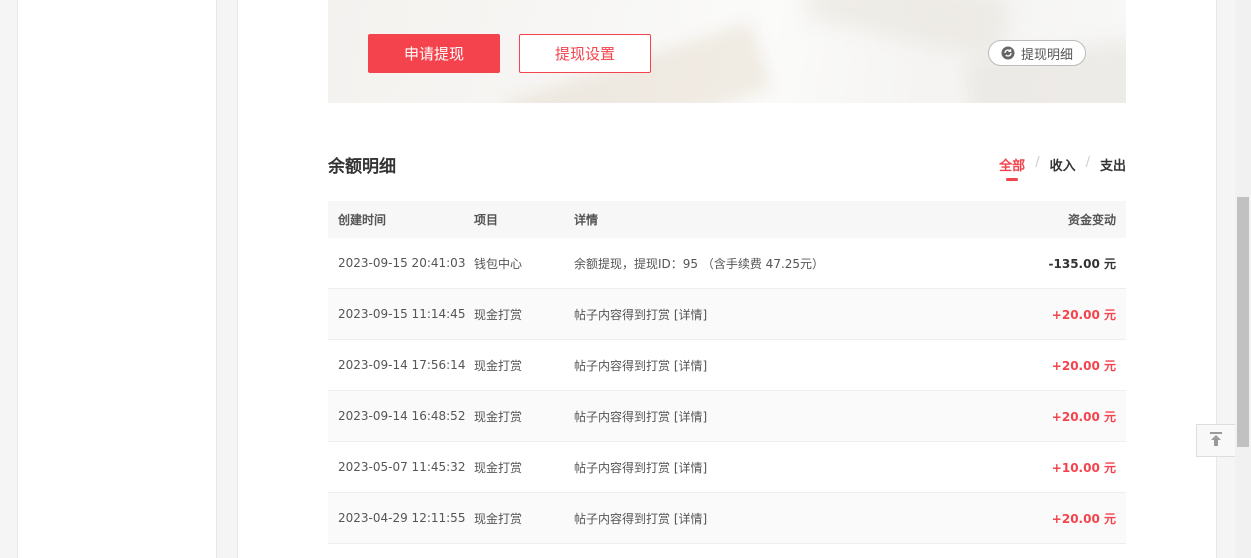 The image size is (1251, 558). I want to click on tab-income: 收入, so click(1063, 164).